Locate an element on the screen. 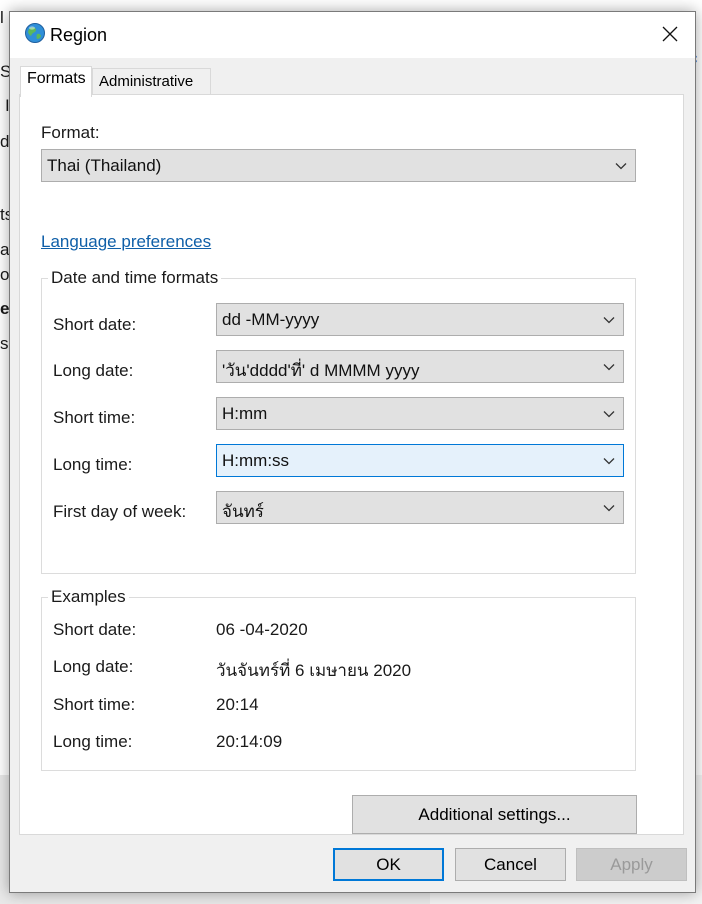 The image size is (702, 904). example-short-time-value: 20:14 is located at coordinates (237, 704).